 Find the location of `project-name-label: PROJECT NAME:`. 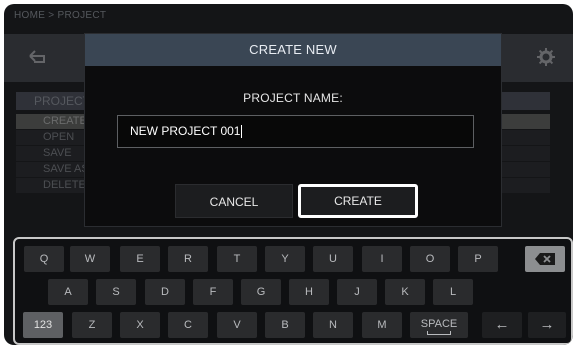

project-name-label: PROJECT NAME: is located at coordinates (293, 98).